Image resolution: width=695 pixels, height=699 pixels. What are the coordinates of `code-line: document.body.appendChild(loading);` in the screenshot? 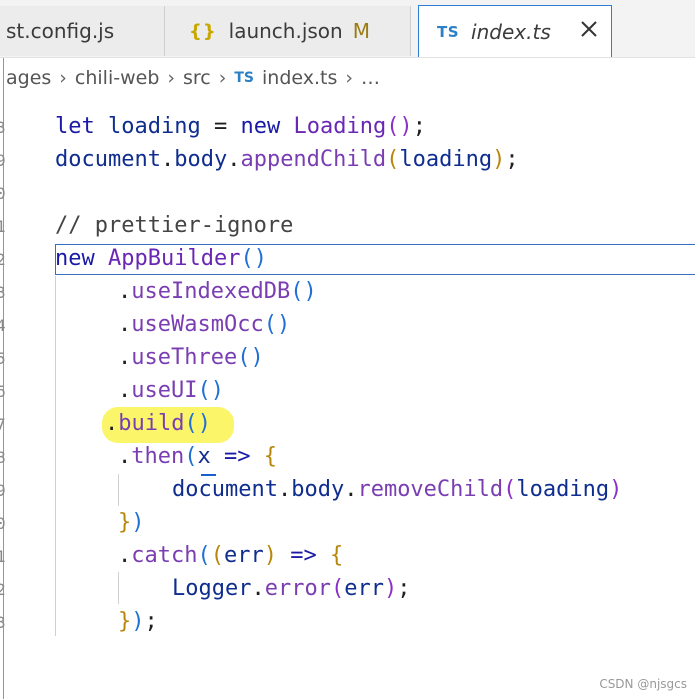 It's located at (287, 159).